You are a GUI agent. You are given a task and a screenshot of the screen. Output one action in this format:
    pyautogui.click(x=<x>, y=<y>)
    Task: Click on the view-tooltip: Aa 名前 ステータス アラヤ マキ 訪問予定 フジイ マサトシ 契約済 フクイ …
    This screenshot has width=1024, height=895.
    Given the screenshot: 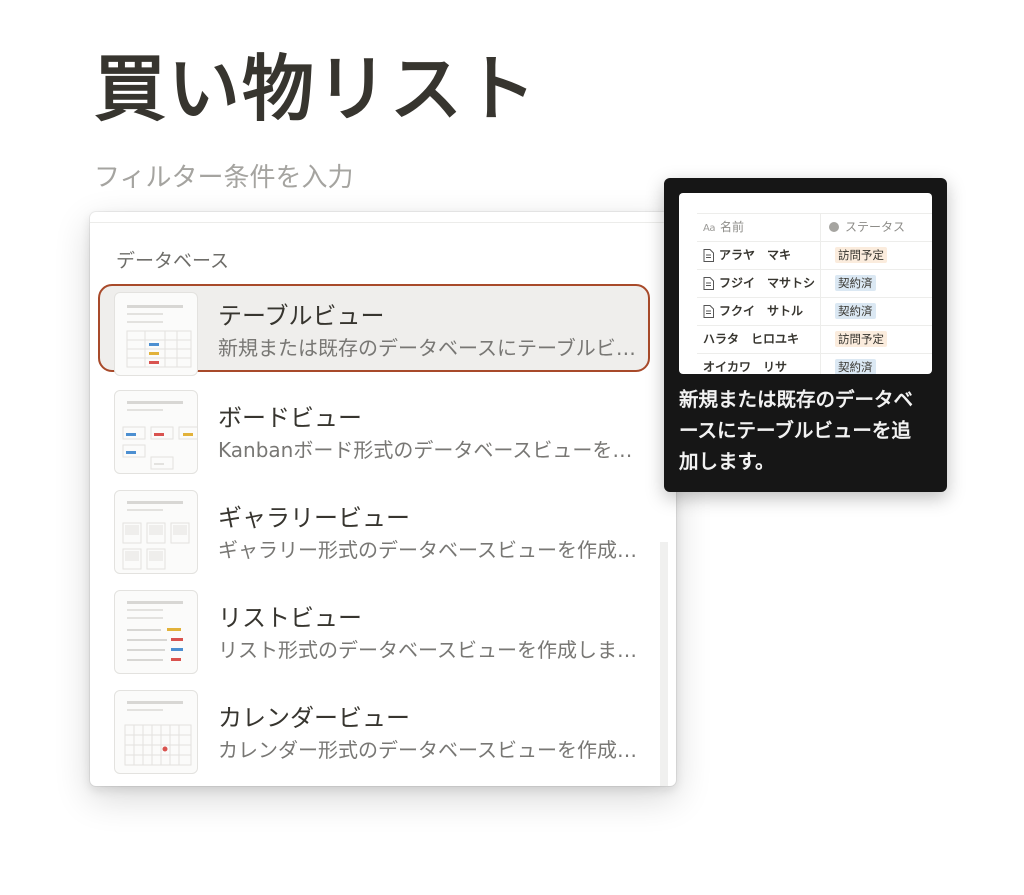 What is the action you would take?
    pyautogui.click(x=805, y=335)
    